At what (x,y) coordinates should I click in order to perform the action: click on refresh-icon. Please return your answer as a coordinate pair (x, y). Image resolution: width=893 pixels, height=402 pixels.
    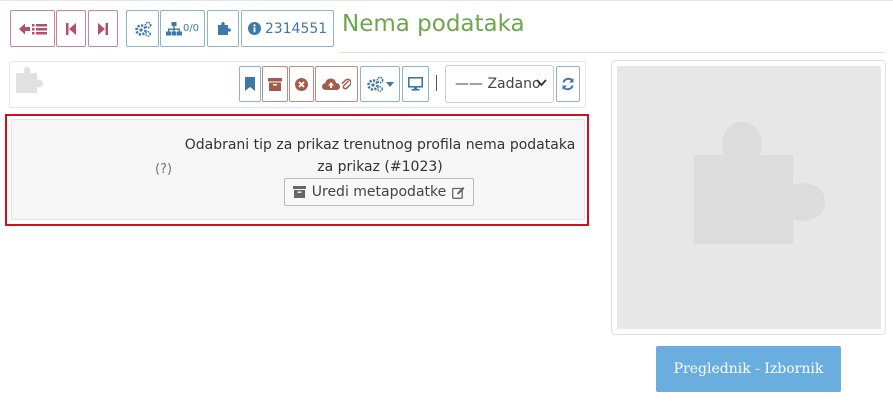
    Looking at the image, I should click on (568, 84).